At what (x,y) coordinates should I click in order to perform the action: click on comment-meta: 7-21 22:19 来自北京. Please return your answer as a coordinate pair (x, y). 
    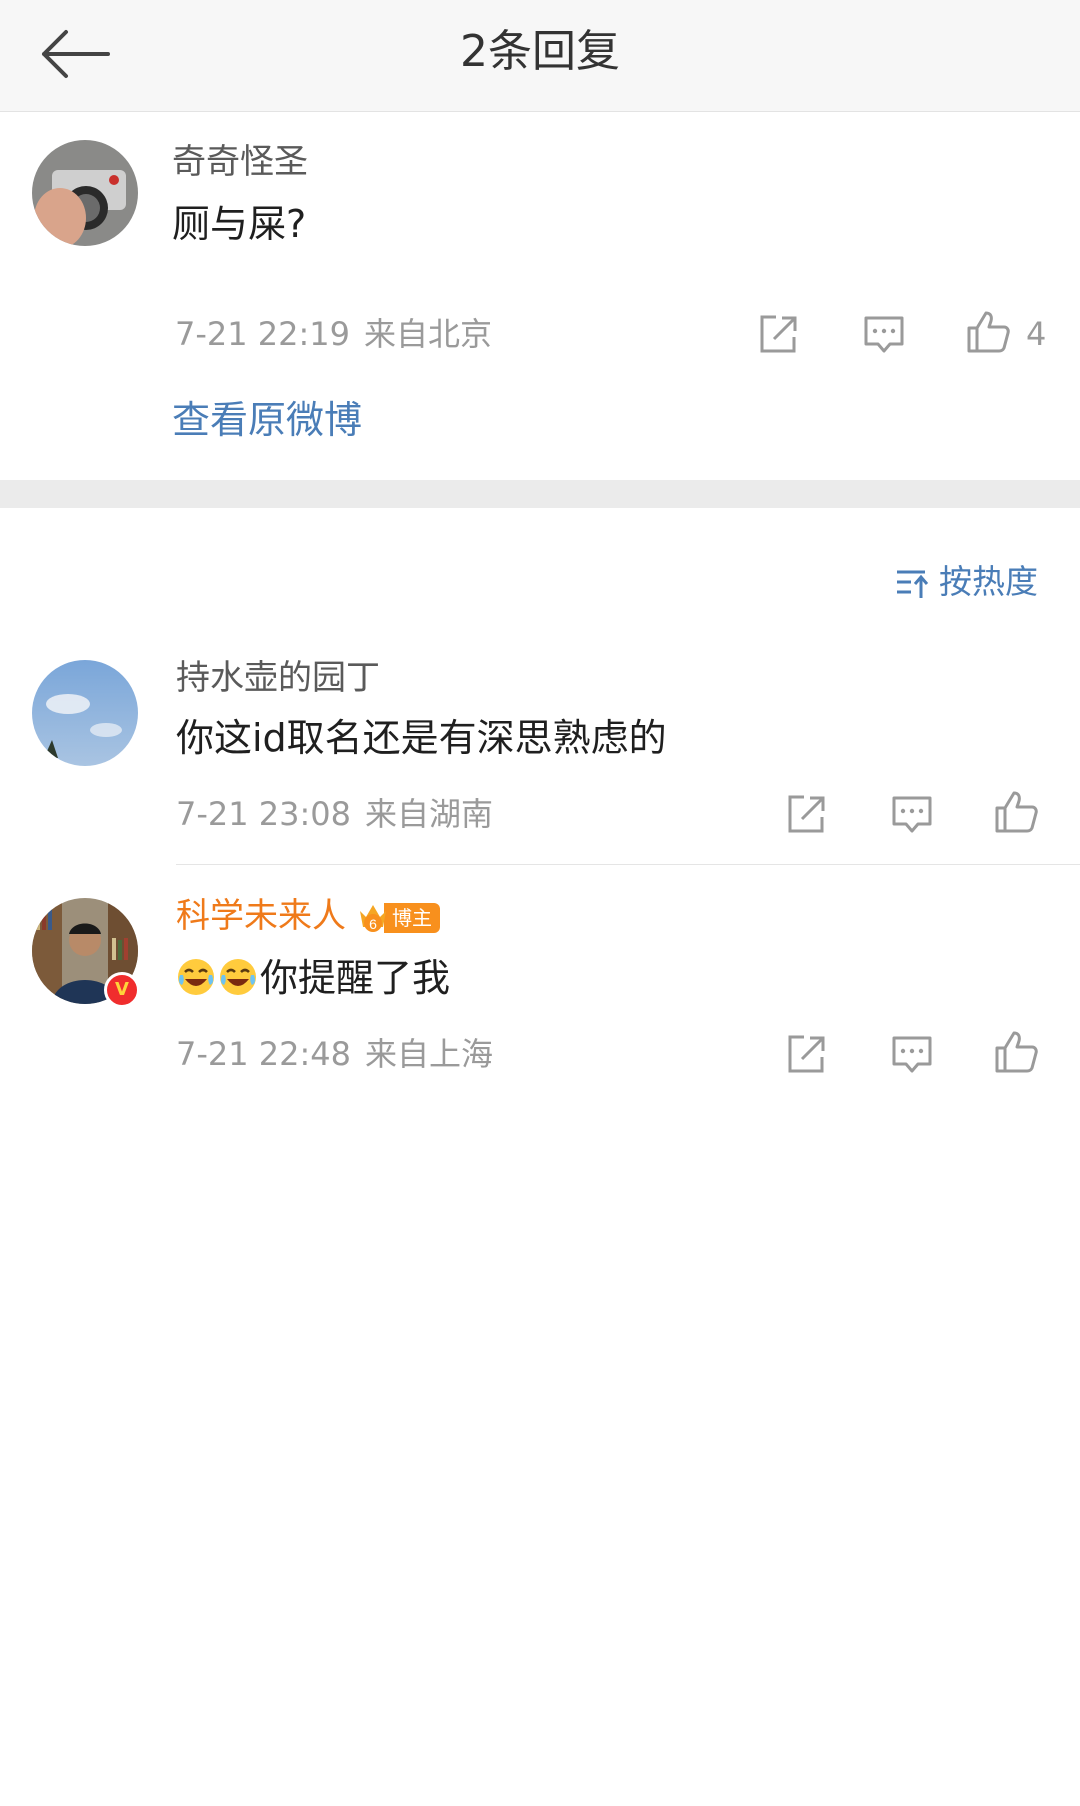
    Looking at the image, I should click on (333, 334).